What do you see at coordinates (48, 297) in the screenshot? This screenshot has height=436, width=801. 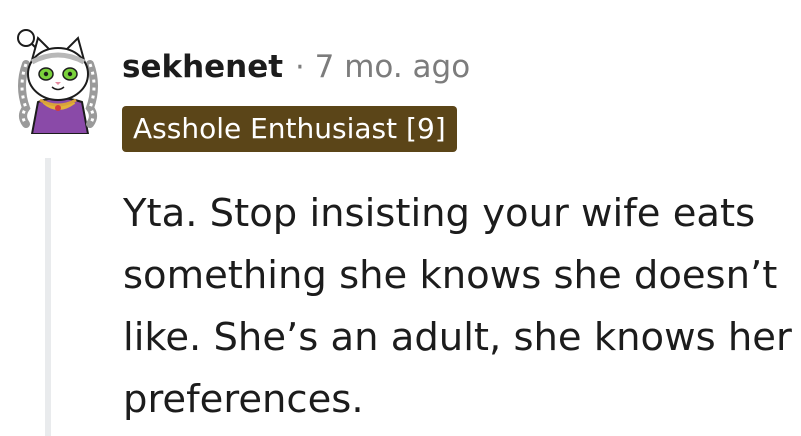 I see `thread-line` at bounding box center [48, 297].